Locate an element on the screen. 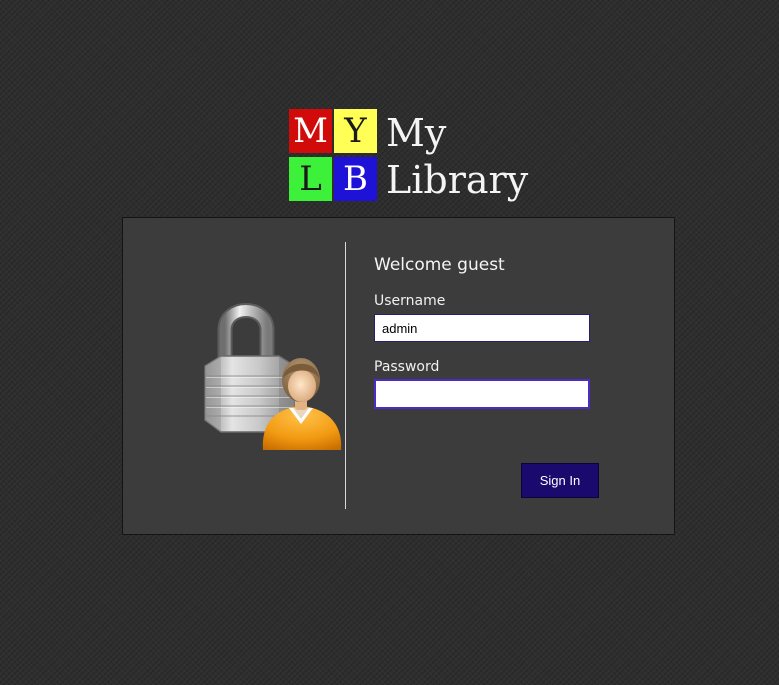  password-input is located at coordinates (482, 394).